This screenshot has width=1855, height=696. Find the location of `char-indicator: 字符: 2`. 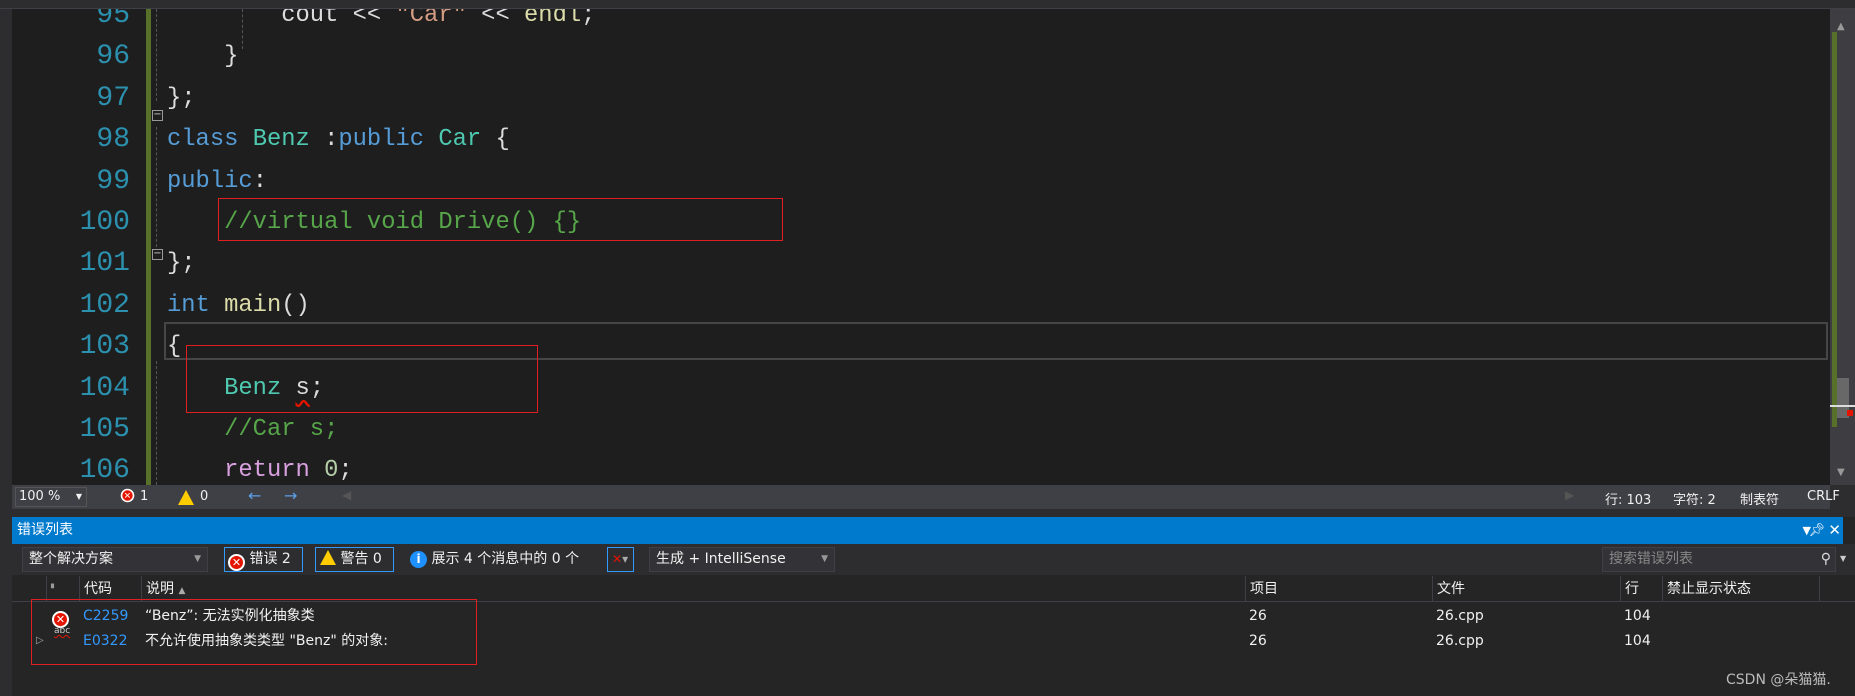

char-indicator: 字符: 2 is located at coordinates (1694, 500).